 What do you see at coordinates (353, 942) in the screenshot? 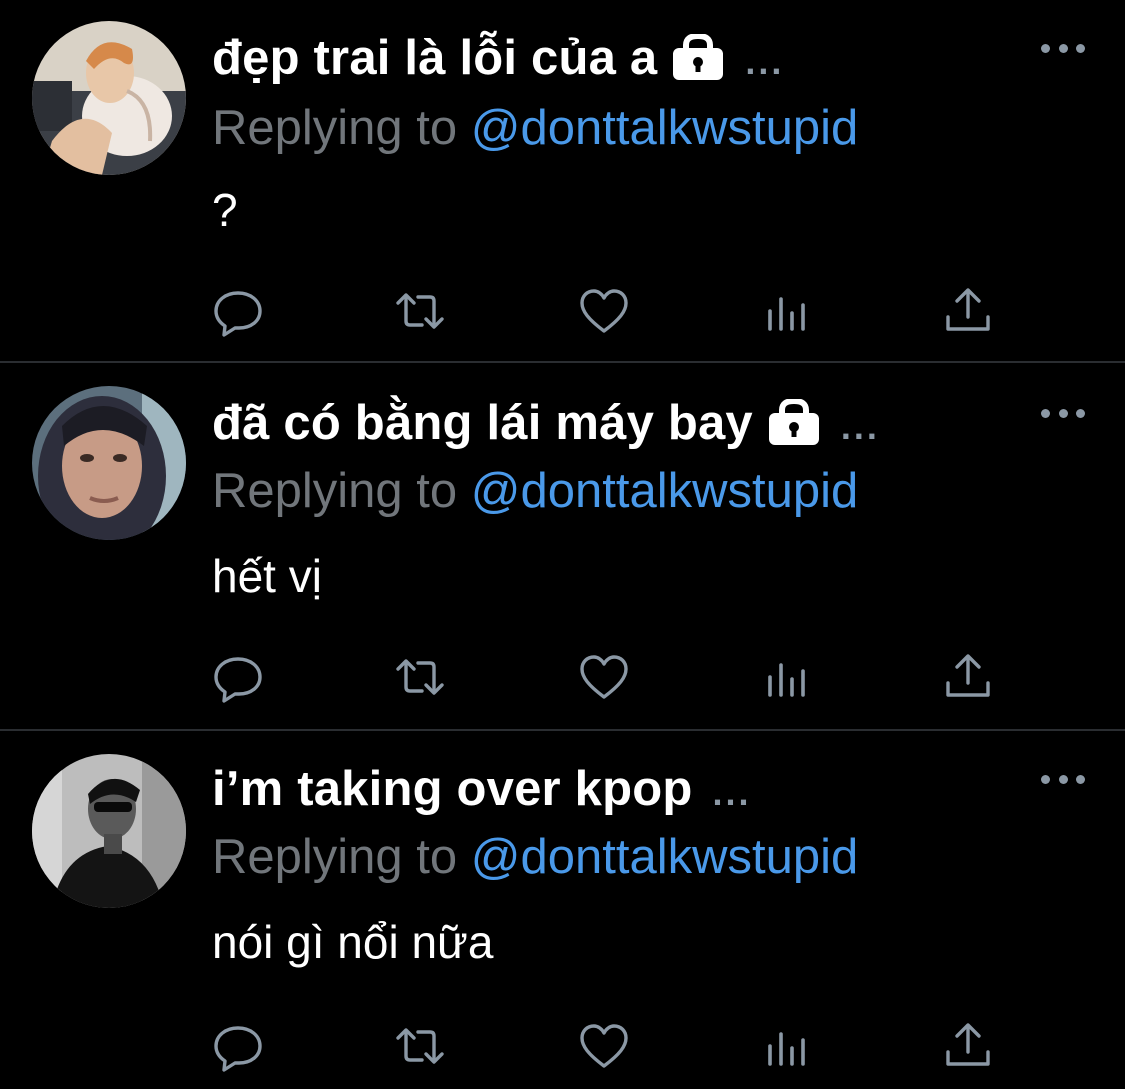
I see `tweet-text: nói gì nổi nữa` at bounding box center [353, 942].